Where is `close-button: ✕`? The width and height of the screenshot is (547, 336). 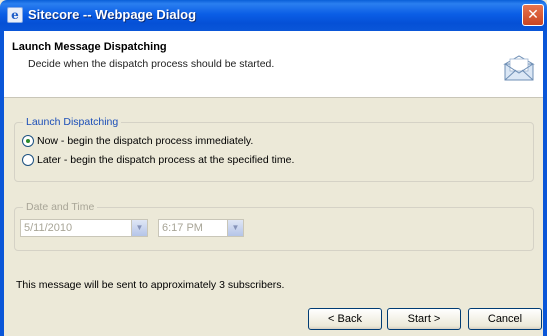 close-button: ✕ is located at coordinates (533, 15).